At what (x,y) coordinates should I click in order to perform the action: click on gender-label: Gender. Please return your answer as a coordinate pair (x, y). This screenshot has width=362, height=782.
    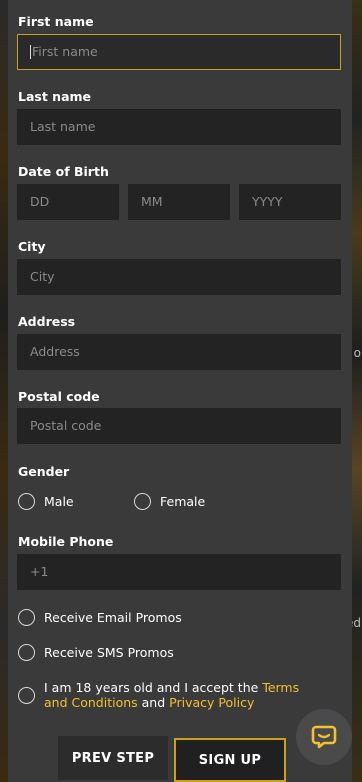
    Looking at the image, I should click on (44, 471).